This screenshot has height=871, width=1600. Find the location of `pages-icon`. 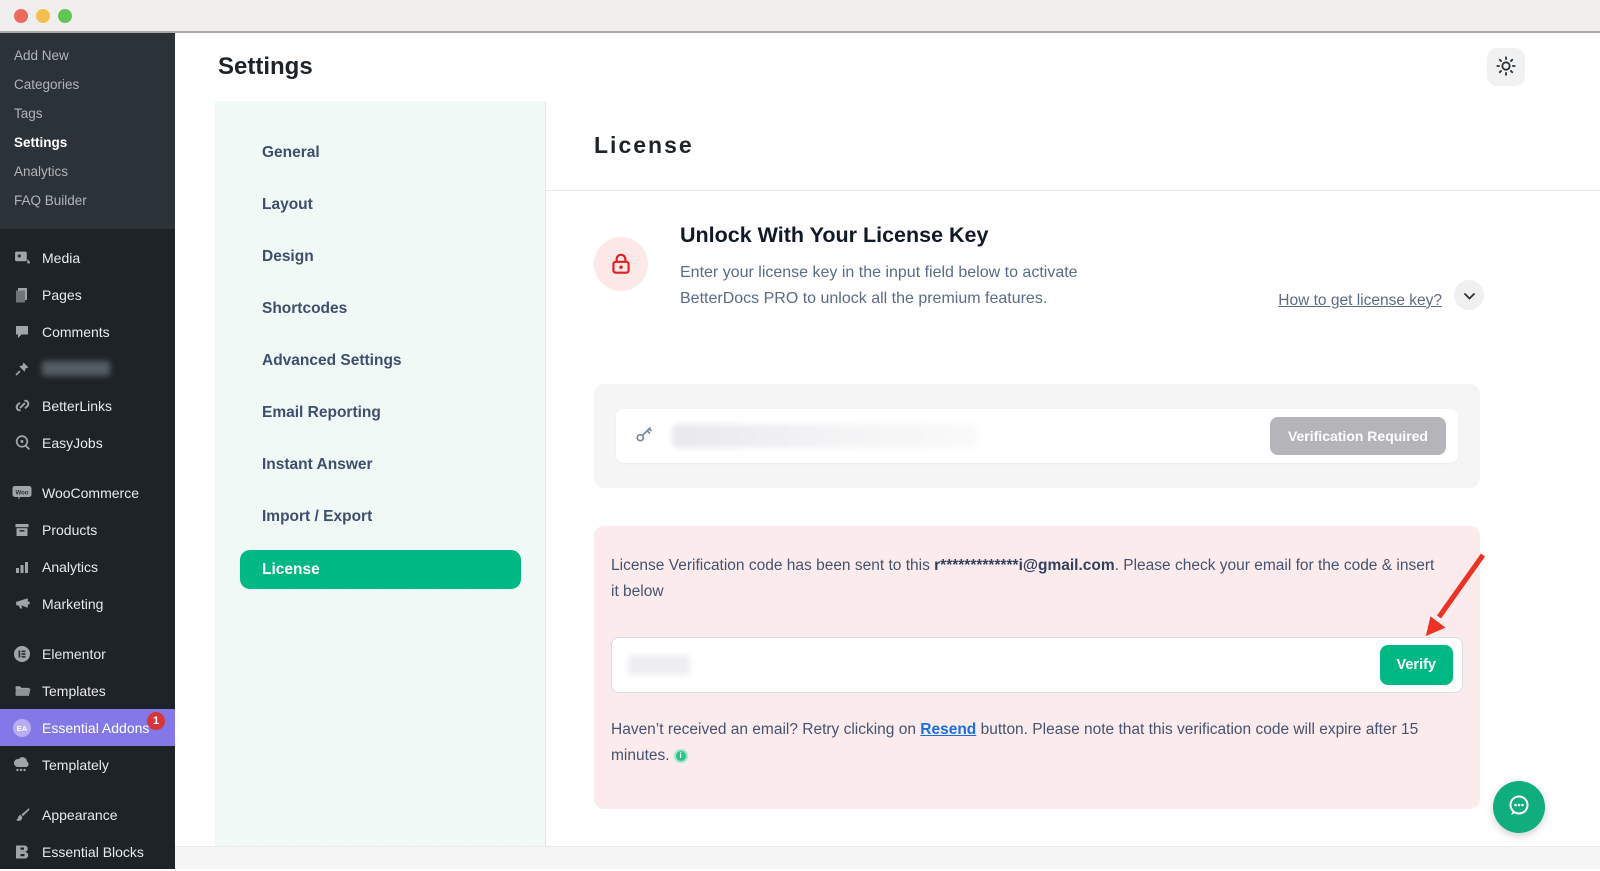

pages-icon is located at coordinates (22, 295).